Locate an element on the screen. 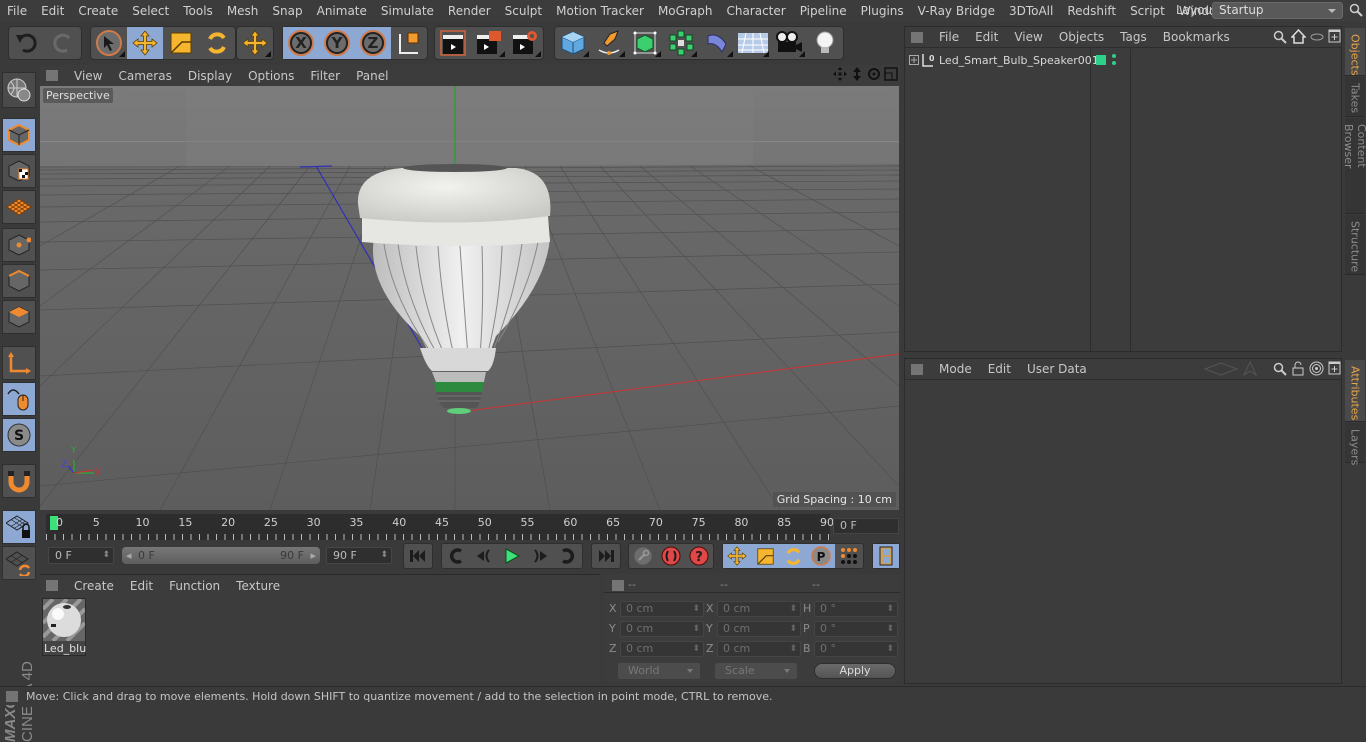 Image resolution: width=1366 pixels, height=742 pixels. menu-vray-bridge: V-Ray Bridge is located at coordinates (956, 11).